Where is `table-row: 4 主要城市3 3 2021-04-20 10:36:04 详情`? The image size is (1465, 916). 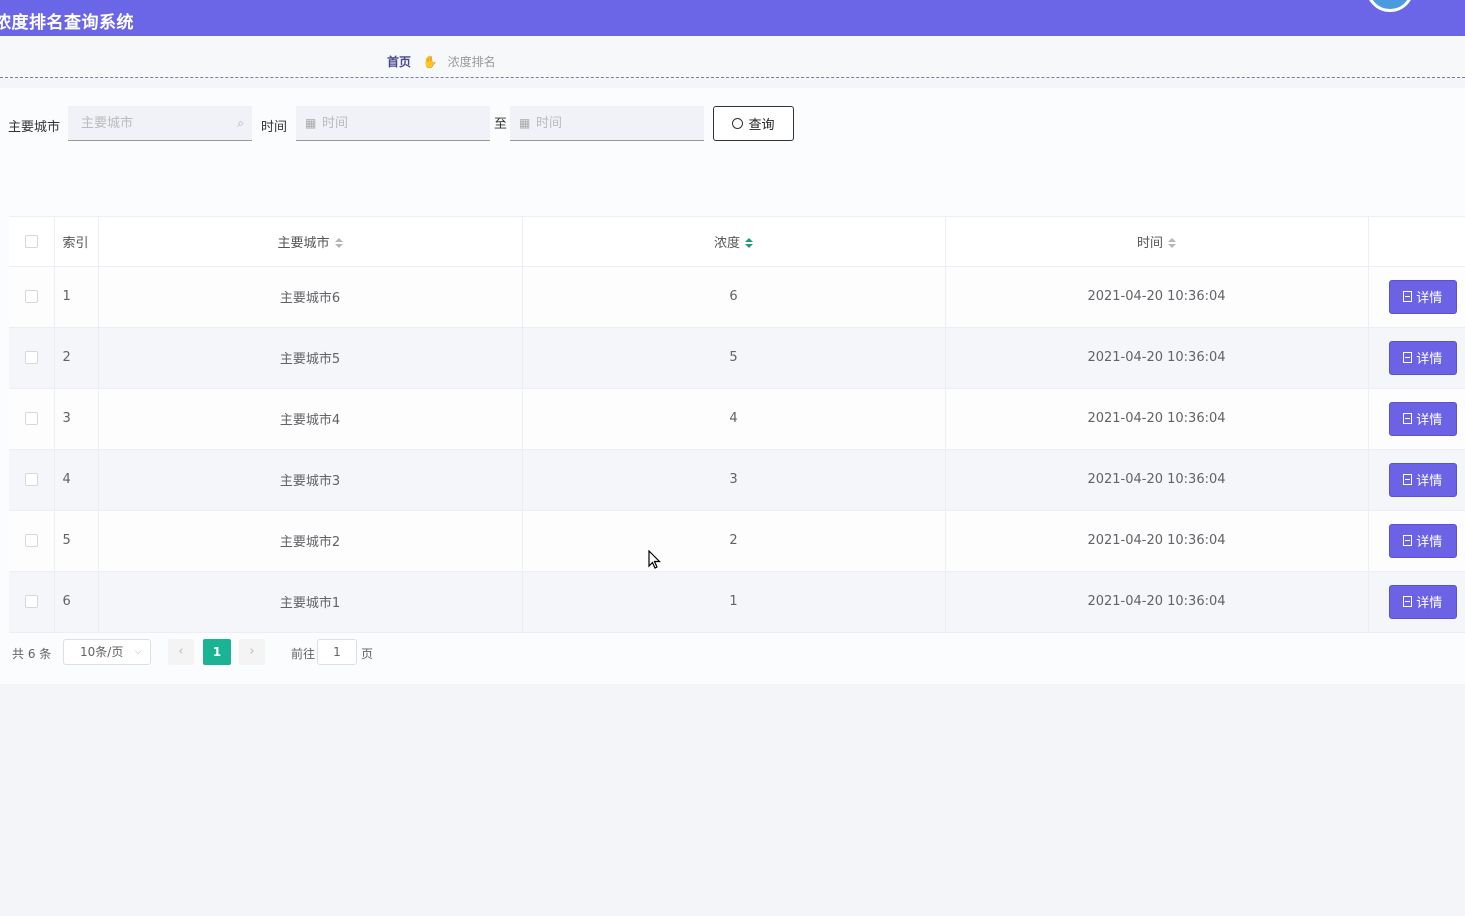
table-row: 4 主要城市3 3 2021-04-20 10:36:04 详情 is located at coordinates (737, 480).